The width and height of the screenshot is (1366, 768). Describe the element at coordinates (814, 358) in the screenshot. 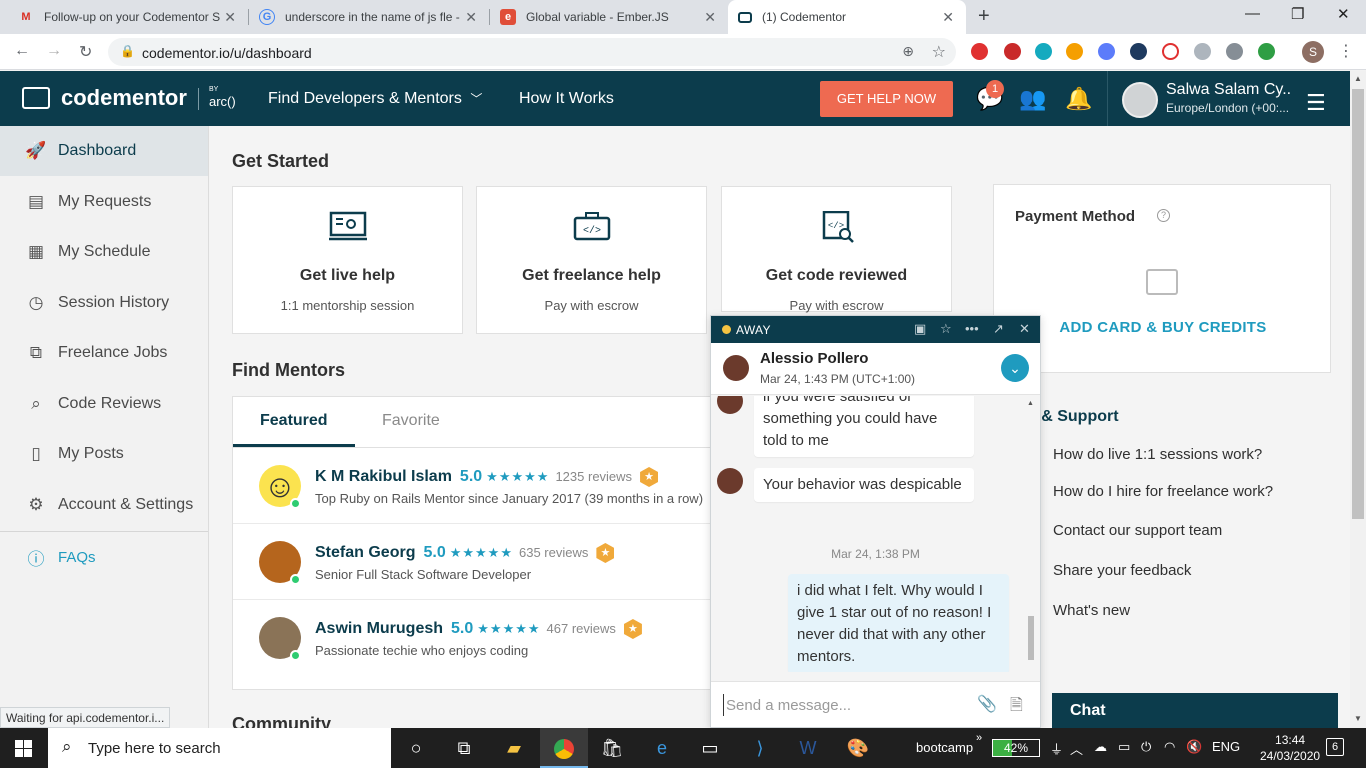

I see `contact-name: Alessio Pollero` at that location.